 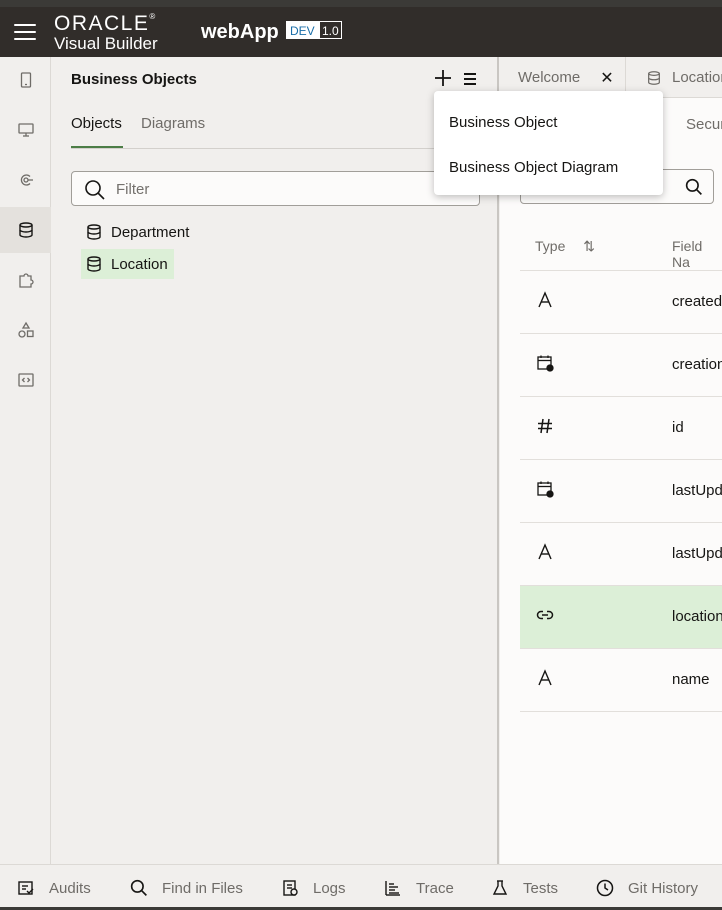 I want to click on rail-web-apps, so click(x=25, y=130).